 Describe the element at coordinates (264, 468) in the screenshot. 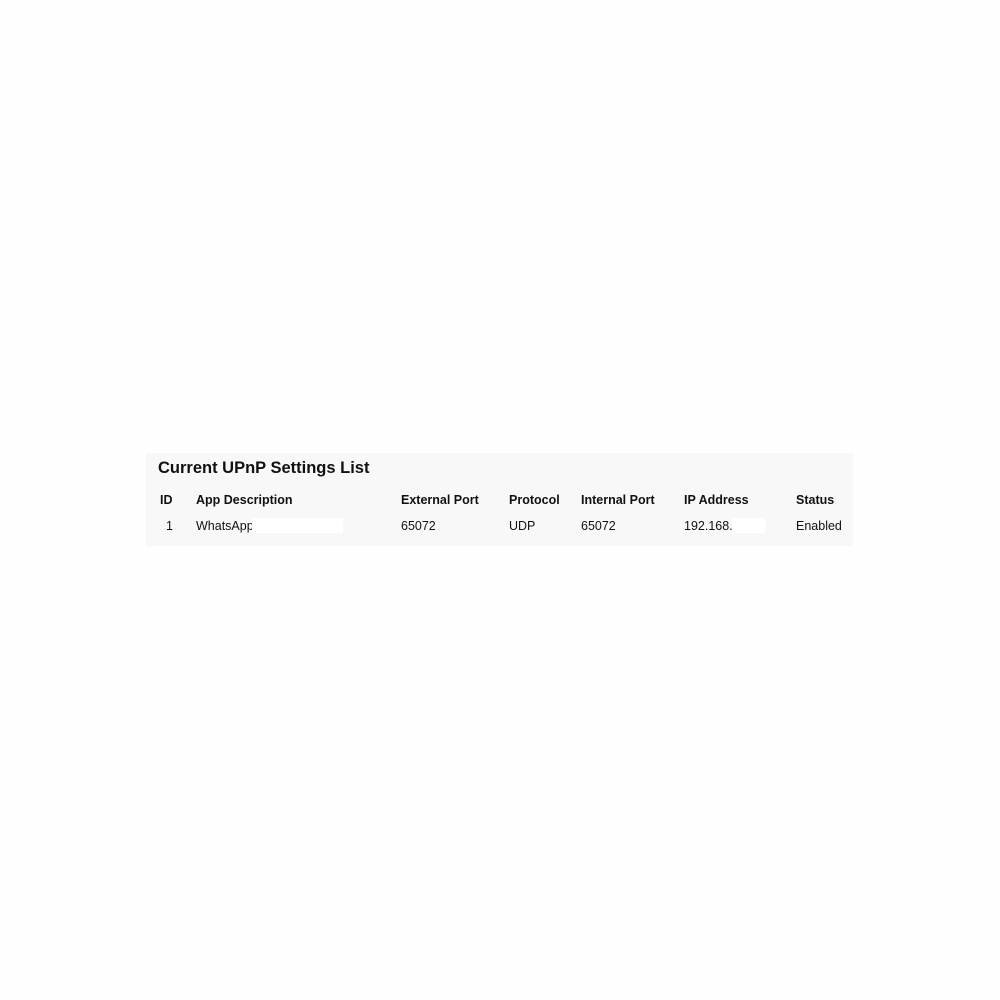

I see `panel-title: Current UPnP Settings List` at that location.